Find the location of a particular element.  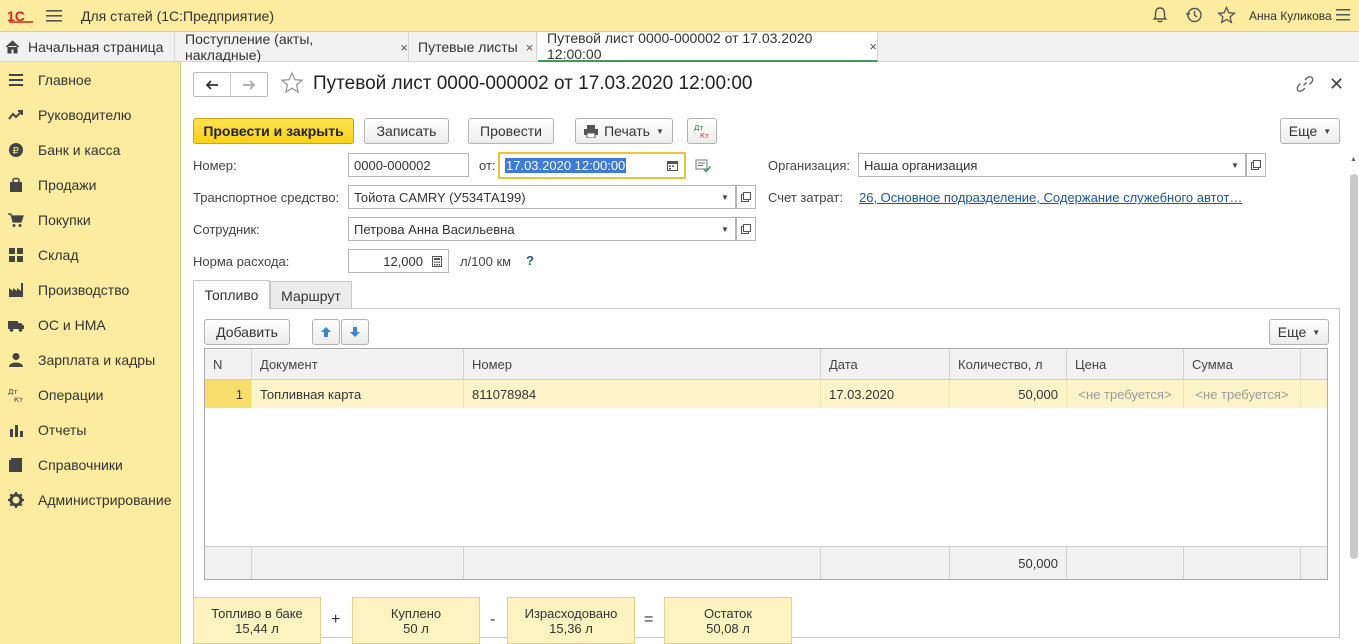

cell-date: 17.03.2020 is located at coordinates (885, 394).